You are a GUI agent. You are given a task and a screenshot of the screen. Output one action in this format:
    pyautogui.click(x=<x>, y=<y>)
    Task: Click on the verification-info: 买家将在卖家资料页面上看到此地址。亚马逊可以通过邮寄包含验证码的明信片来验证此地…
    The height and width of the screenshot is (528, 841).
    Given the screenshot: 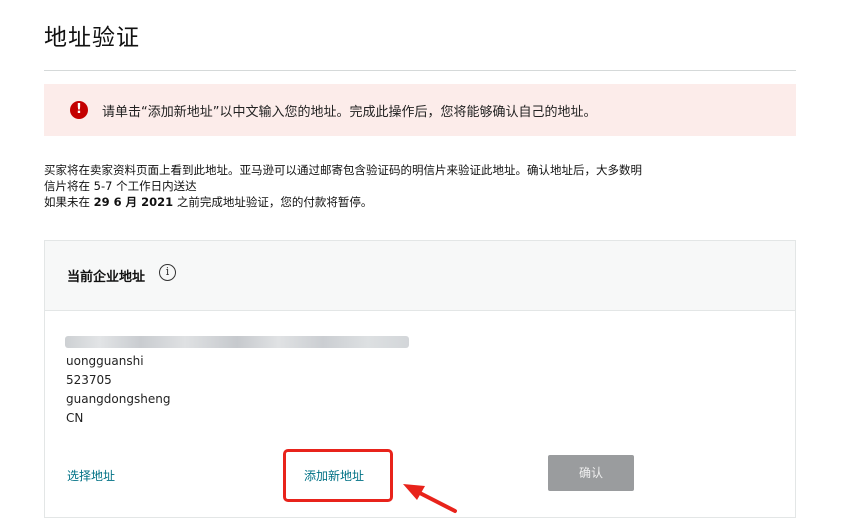 What is the action you would take?
    pyautogui.click(x=424, y=186)
    